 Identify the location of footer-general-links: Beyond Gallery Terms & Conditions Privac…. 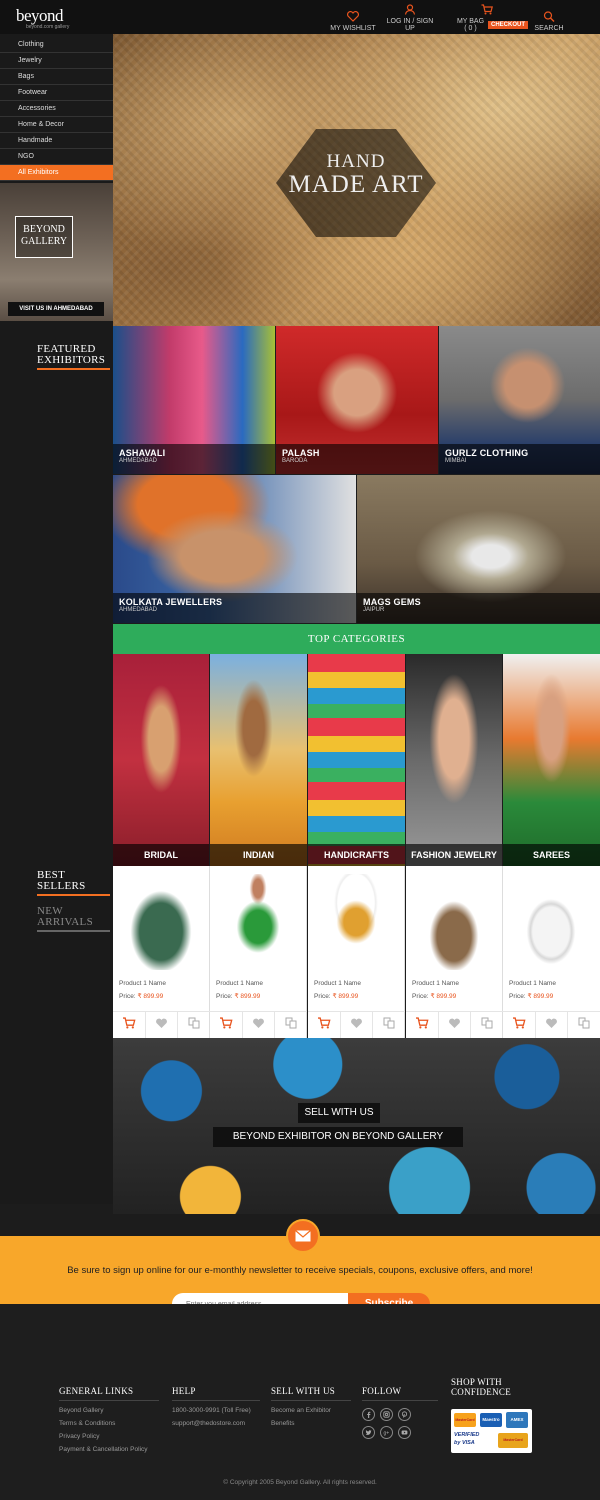
(103, 1430).